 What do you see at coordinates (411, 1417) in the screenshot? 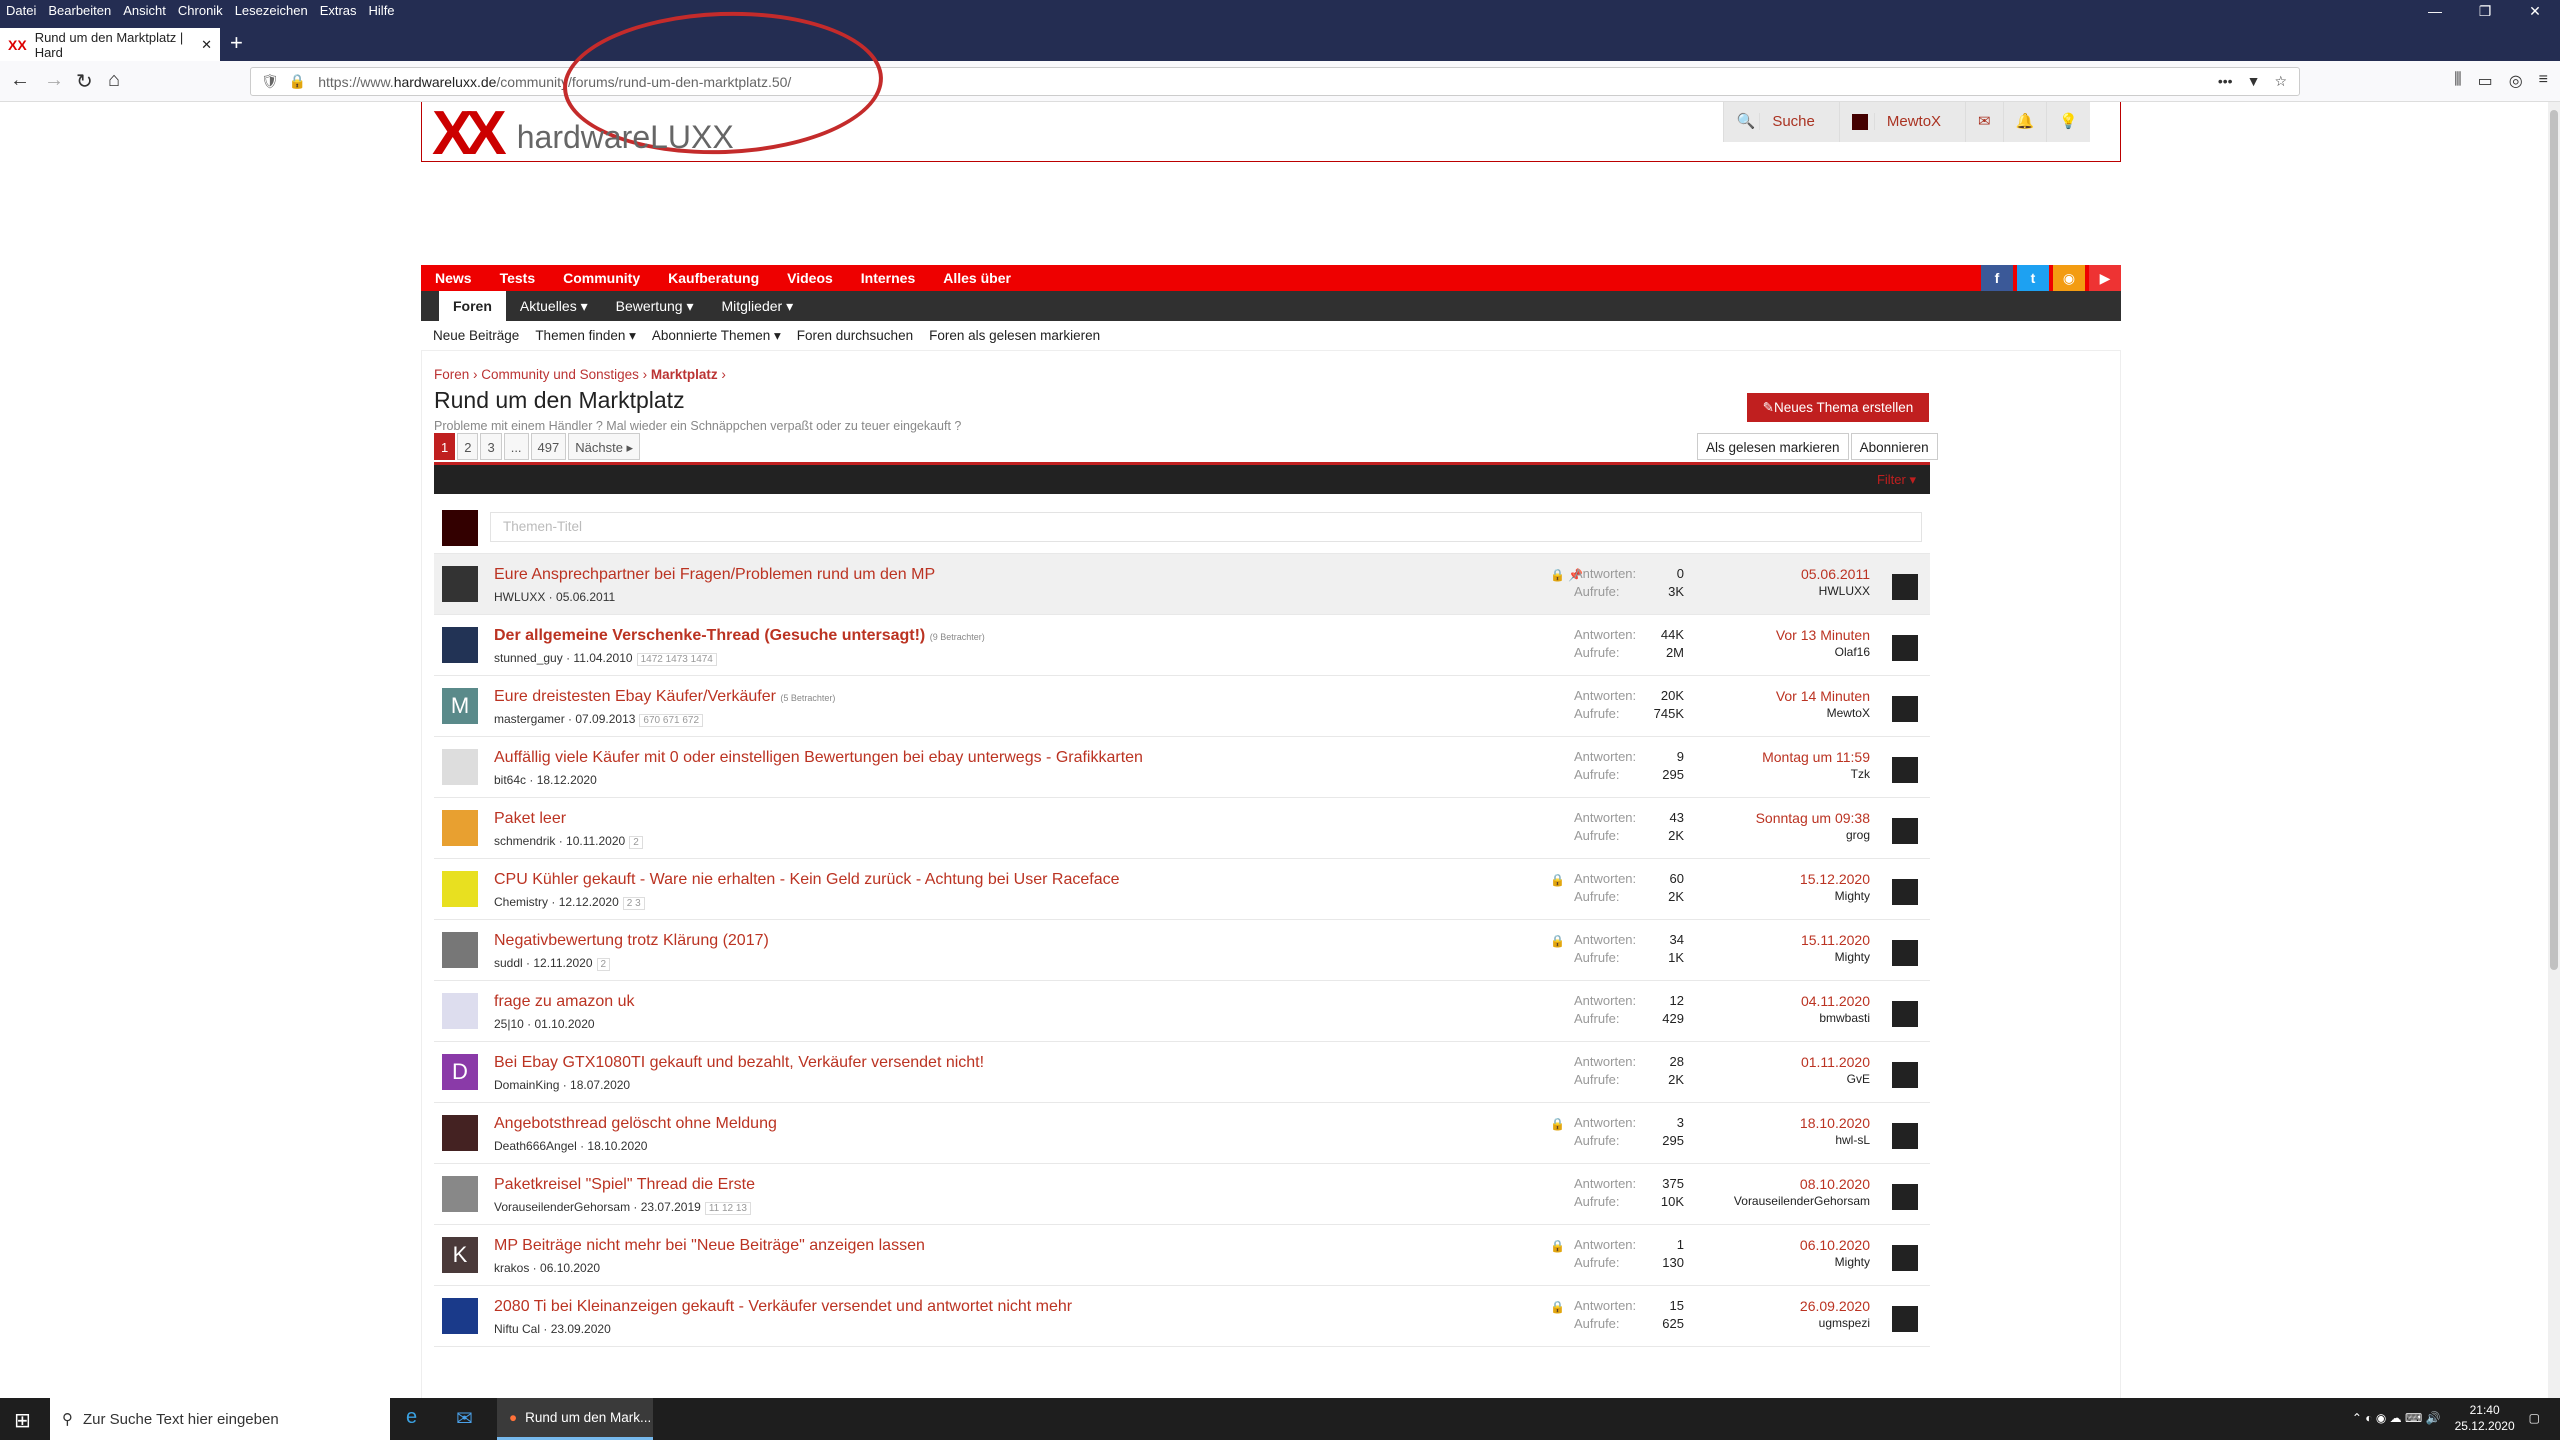
I see `edge-icon: e` at bounding box center [411, 1417].